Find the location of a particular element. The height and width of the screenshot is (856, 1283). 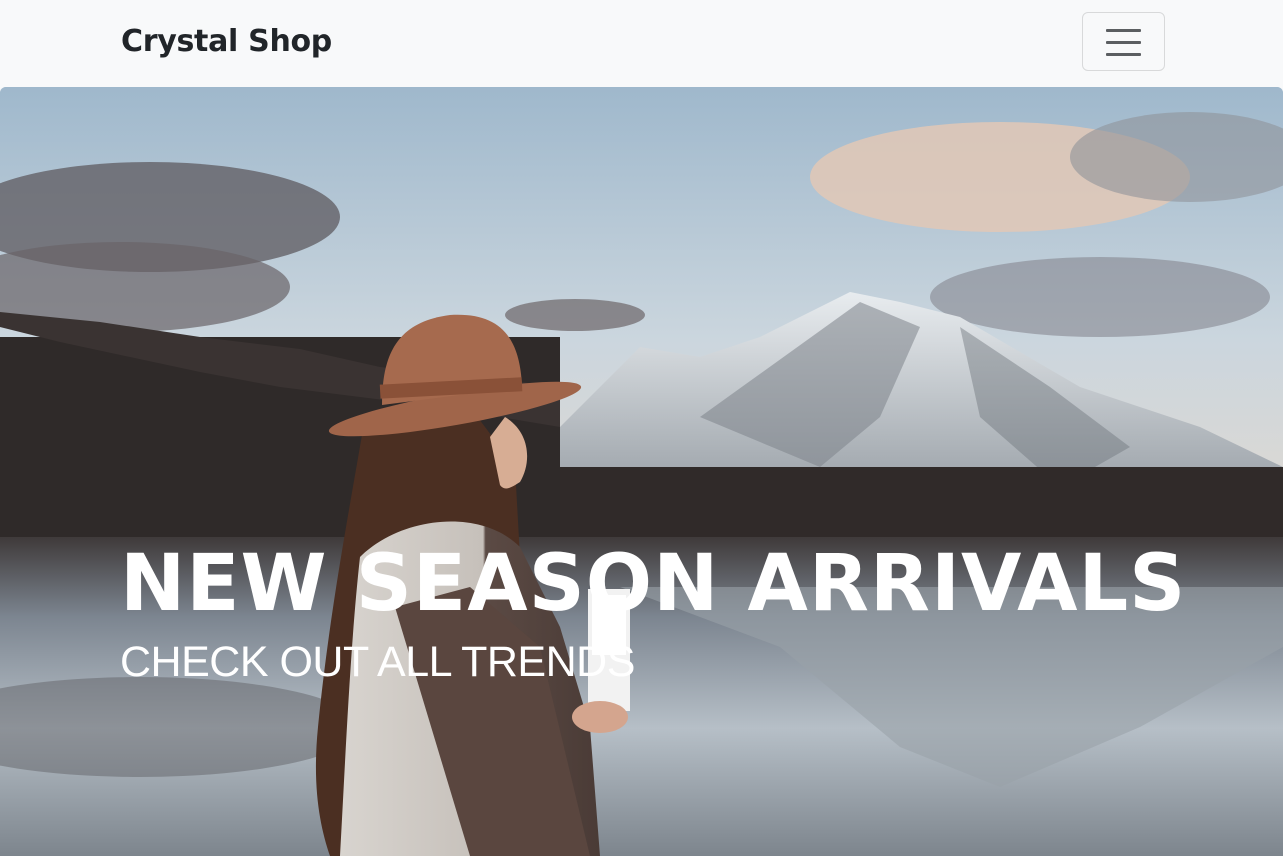

hero-title: NEW SEASON ARRIVALS is located at coordinates (653, 584).